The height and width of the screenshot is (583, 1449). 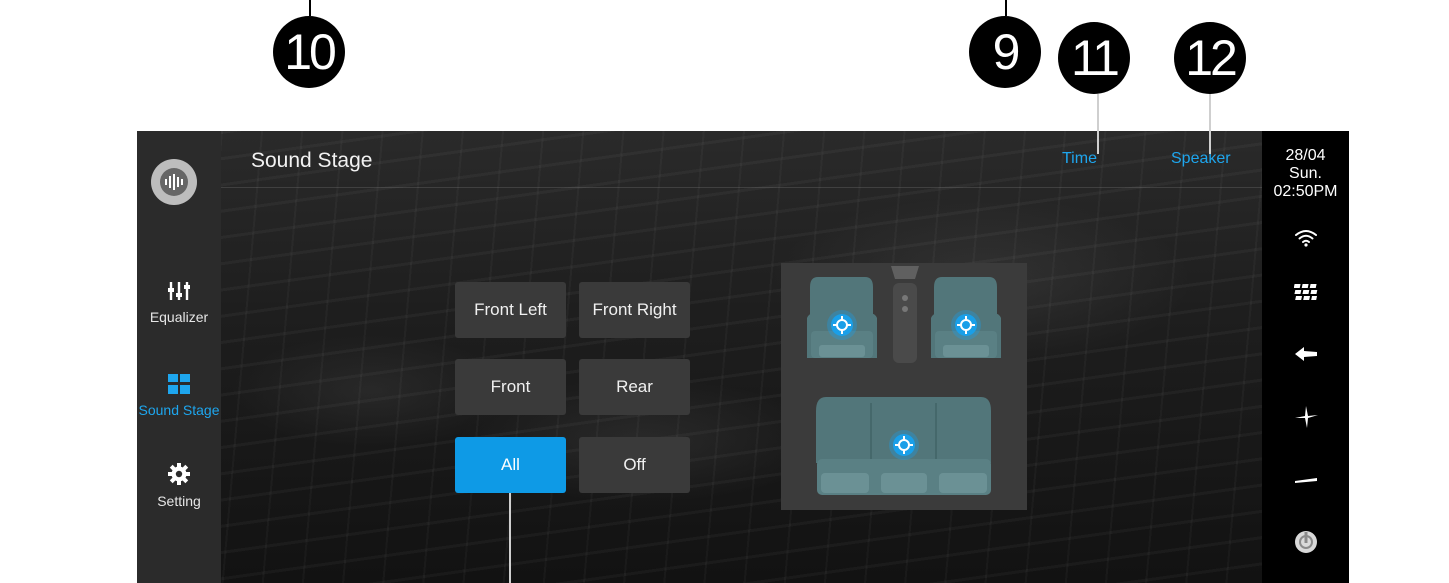 I want to click on callout-10: 10, so click(x=309, y=52).